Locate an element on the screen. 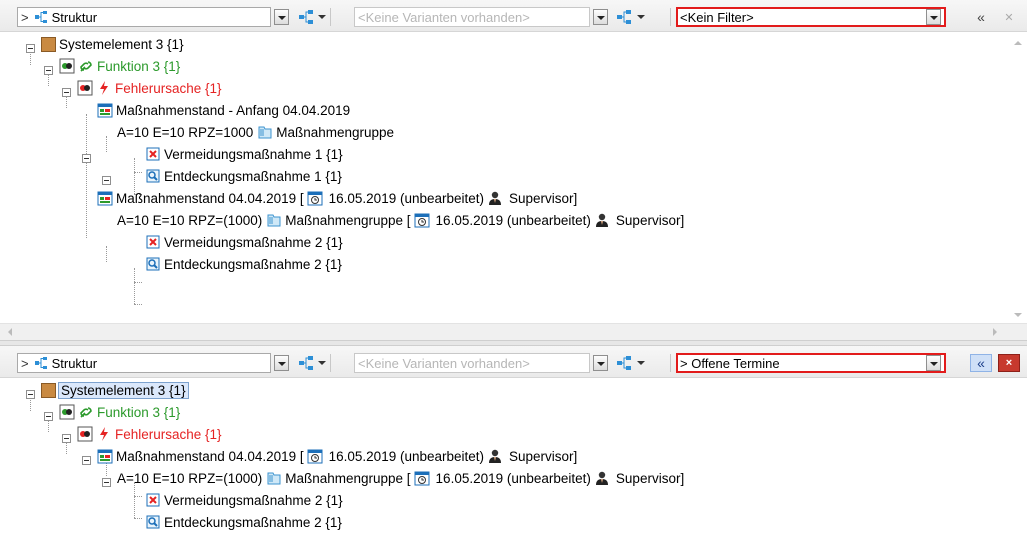  scroll-left-arrow-icon is located at coordinates (10, 332).